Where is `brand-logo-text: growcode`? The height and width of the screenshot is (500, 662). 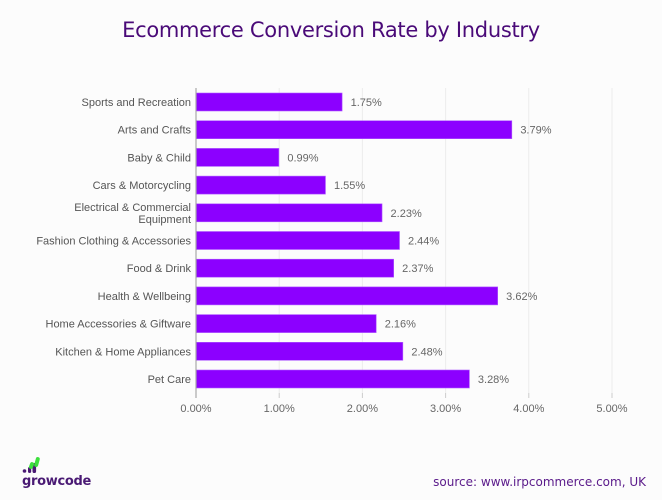 brand-logo-text: growcode is located at coordinates (57, 481).